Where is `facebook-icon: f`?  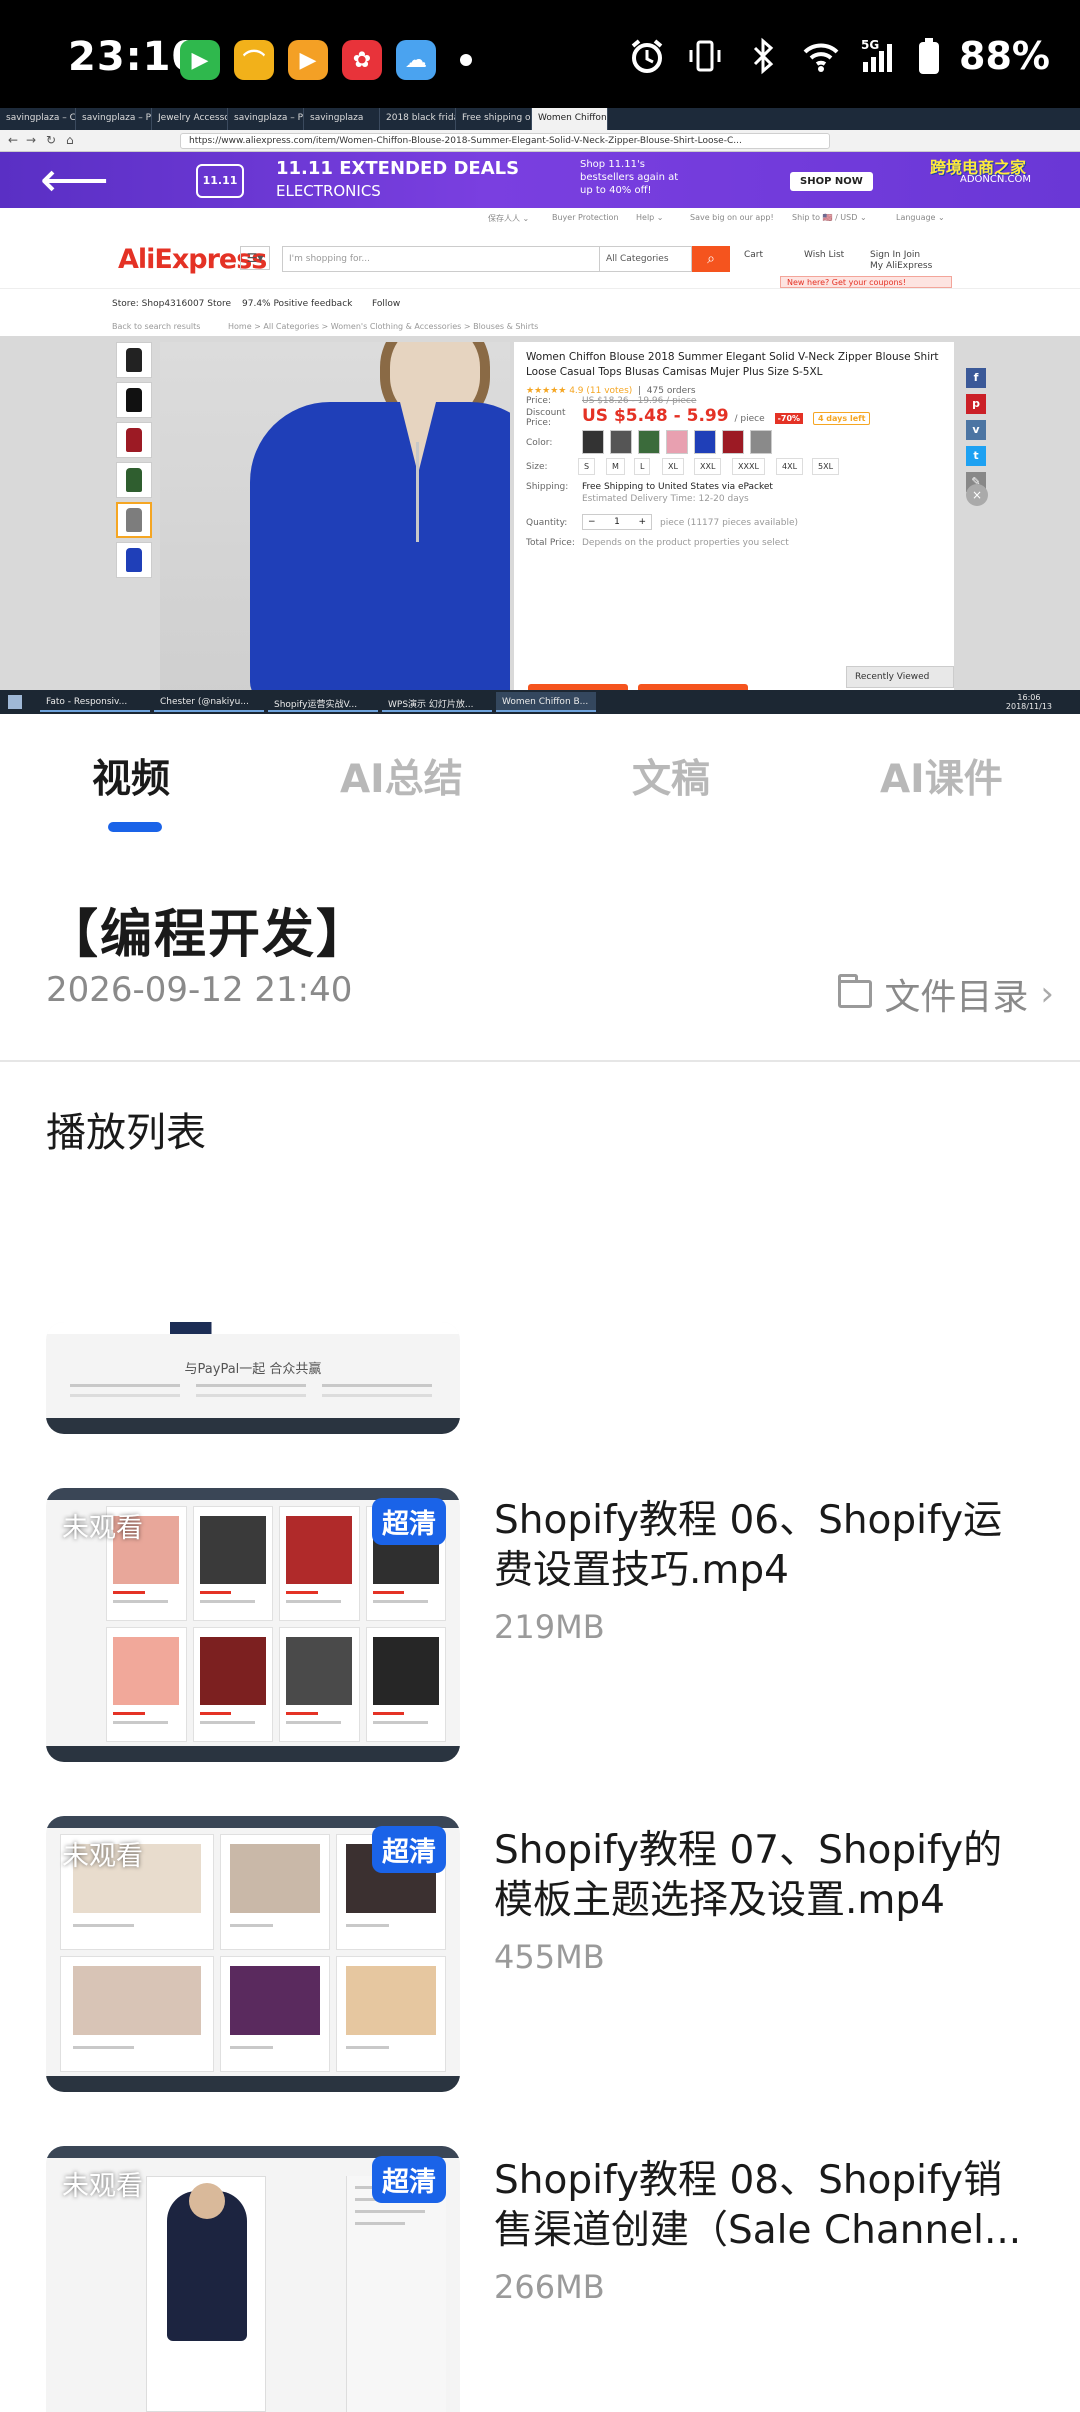 facebook-icon: f is located at coordinates (976, 378).